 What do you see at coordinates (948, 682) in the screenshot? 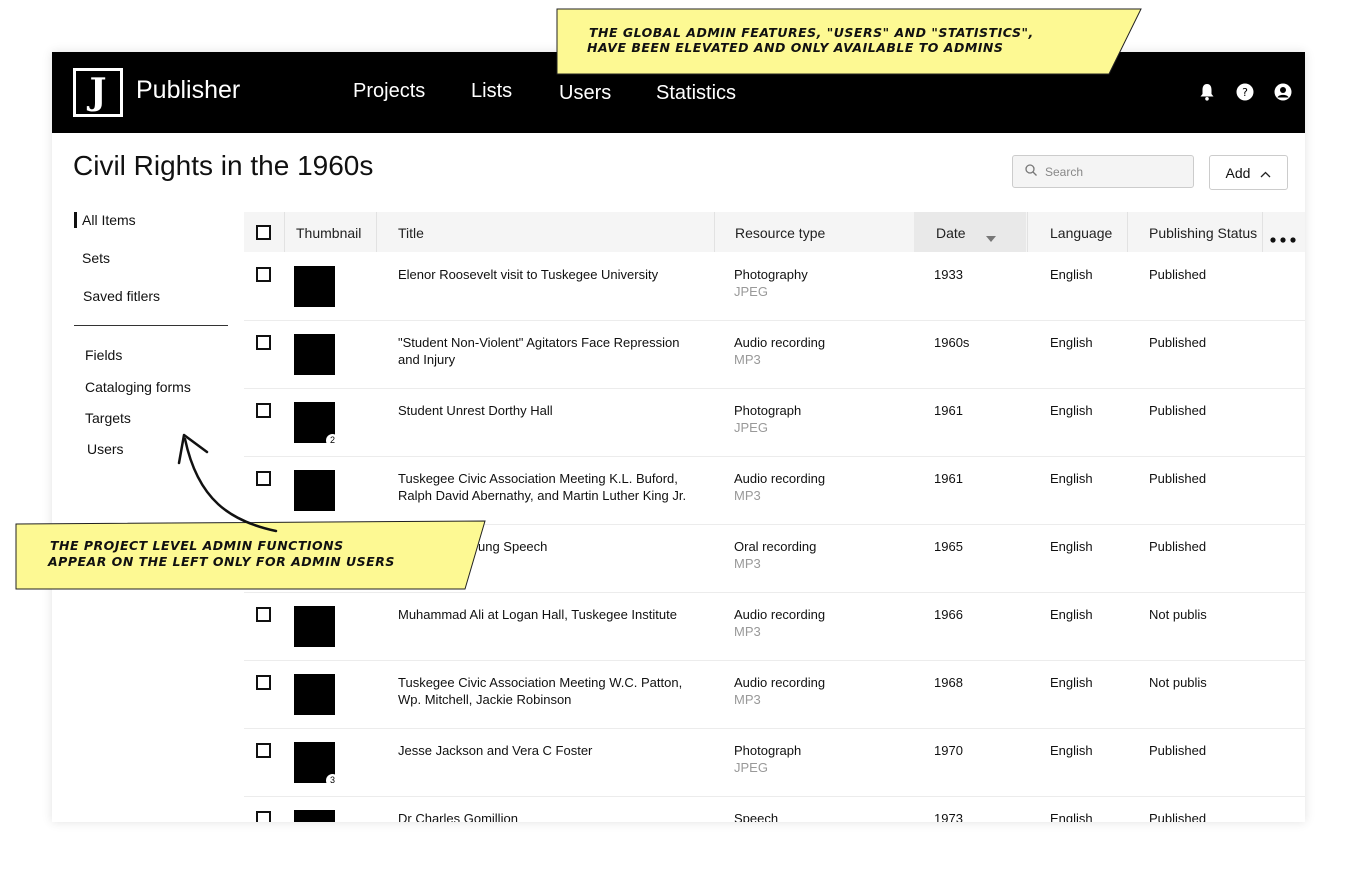
I see `row-date: 1968` at bounding box center [948, 682].